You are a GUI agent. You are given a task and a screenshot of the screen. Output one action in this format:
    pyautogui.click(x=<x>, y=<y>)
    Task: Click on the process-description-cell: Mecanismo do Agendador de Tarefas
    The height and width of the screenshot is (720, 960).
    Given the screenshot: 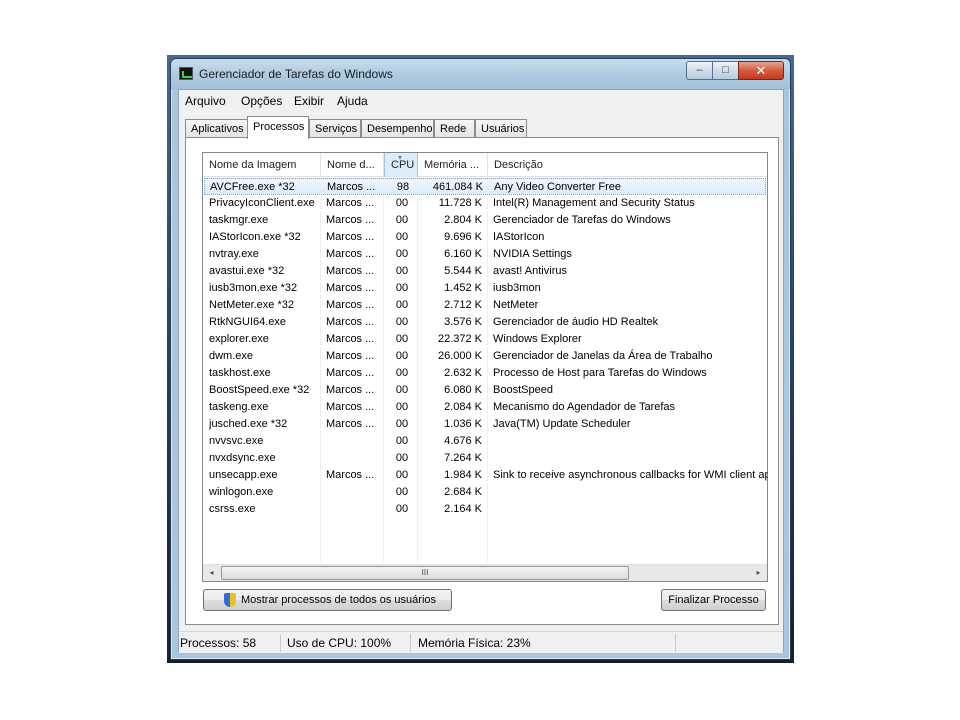 What is the action you would take?
    pyautogui.click(x=584, y=407)
    